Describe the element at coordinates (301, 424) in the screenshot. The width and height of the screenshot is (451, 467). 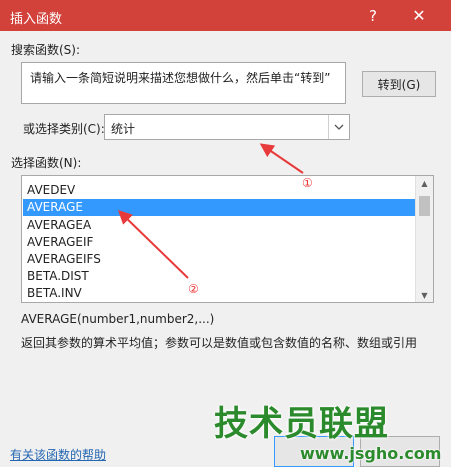
I see `watermark-brand: 技术员联盟` at that location.